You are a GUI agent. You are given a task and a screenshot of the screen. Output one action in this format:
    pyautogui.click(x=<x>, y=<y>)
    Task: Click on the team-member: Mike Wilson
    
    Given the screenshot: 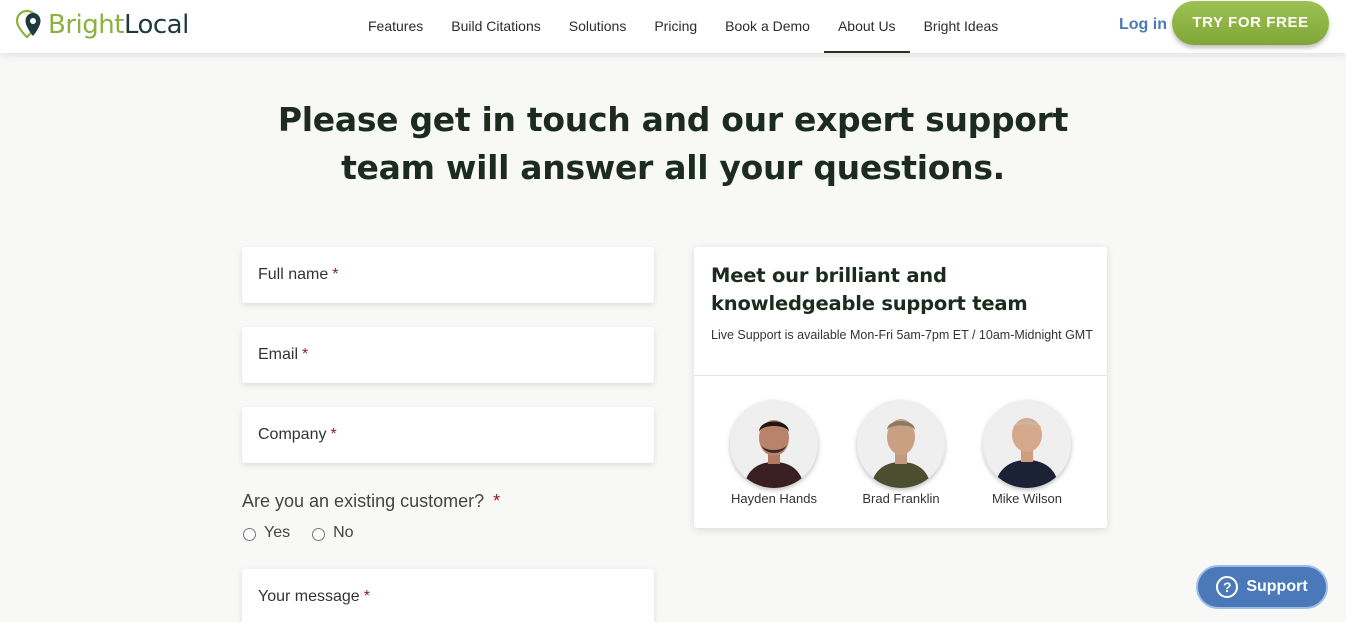 What is the action you would take?
    pyautogui.click(x=1027, y=453)
    